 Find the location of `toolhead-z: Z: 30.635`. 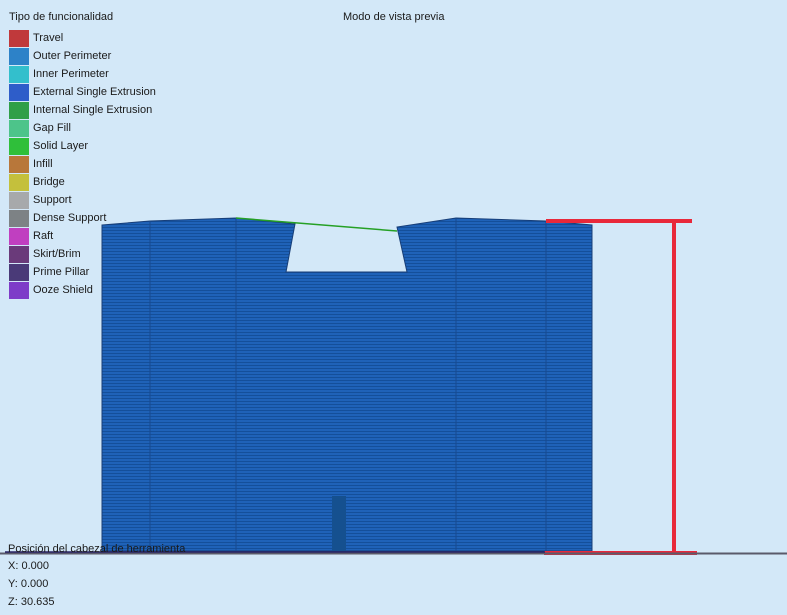

toolhead-z: Z: 30.635 is located at coordinates (31, 602).